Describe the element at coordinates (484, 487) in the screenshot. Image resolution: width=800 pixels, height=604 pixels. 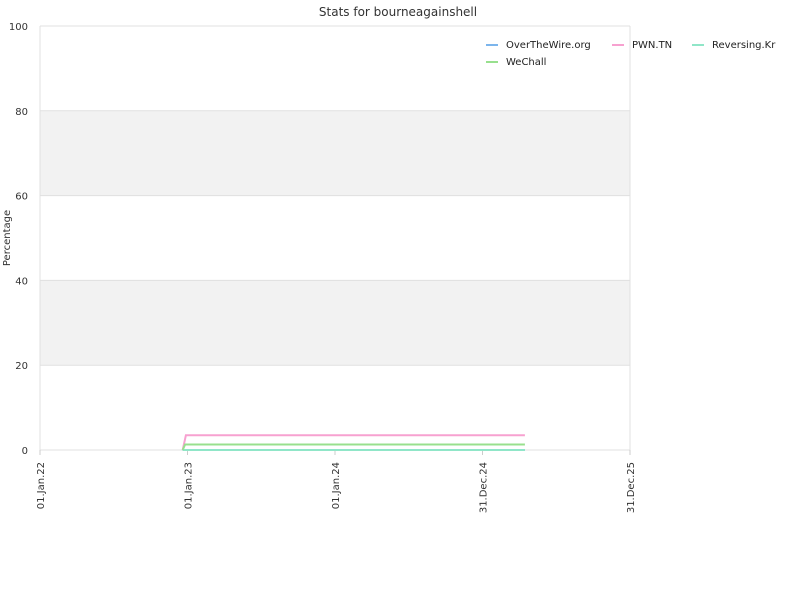
I see `x-tick-label: 31.Dec.24` at that location.